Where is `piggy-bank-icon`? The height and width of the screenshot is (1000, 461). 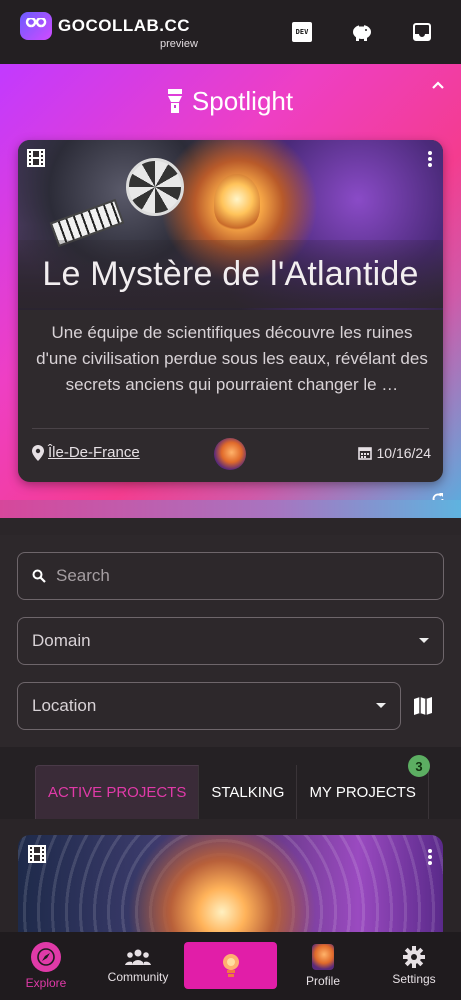 piggy-bank-icon is located at coordinates (362, 33).